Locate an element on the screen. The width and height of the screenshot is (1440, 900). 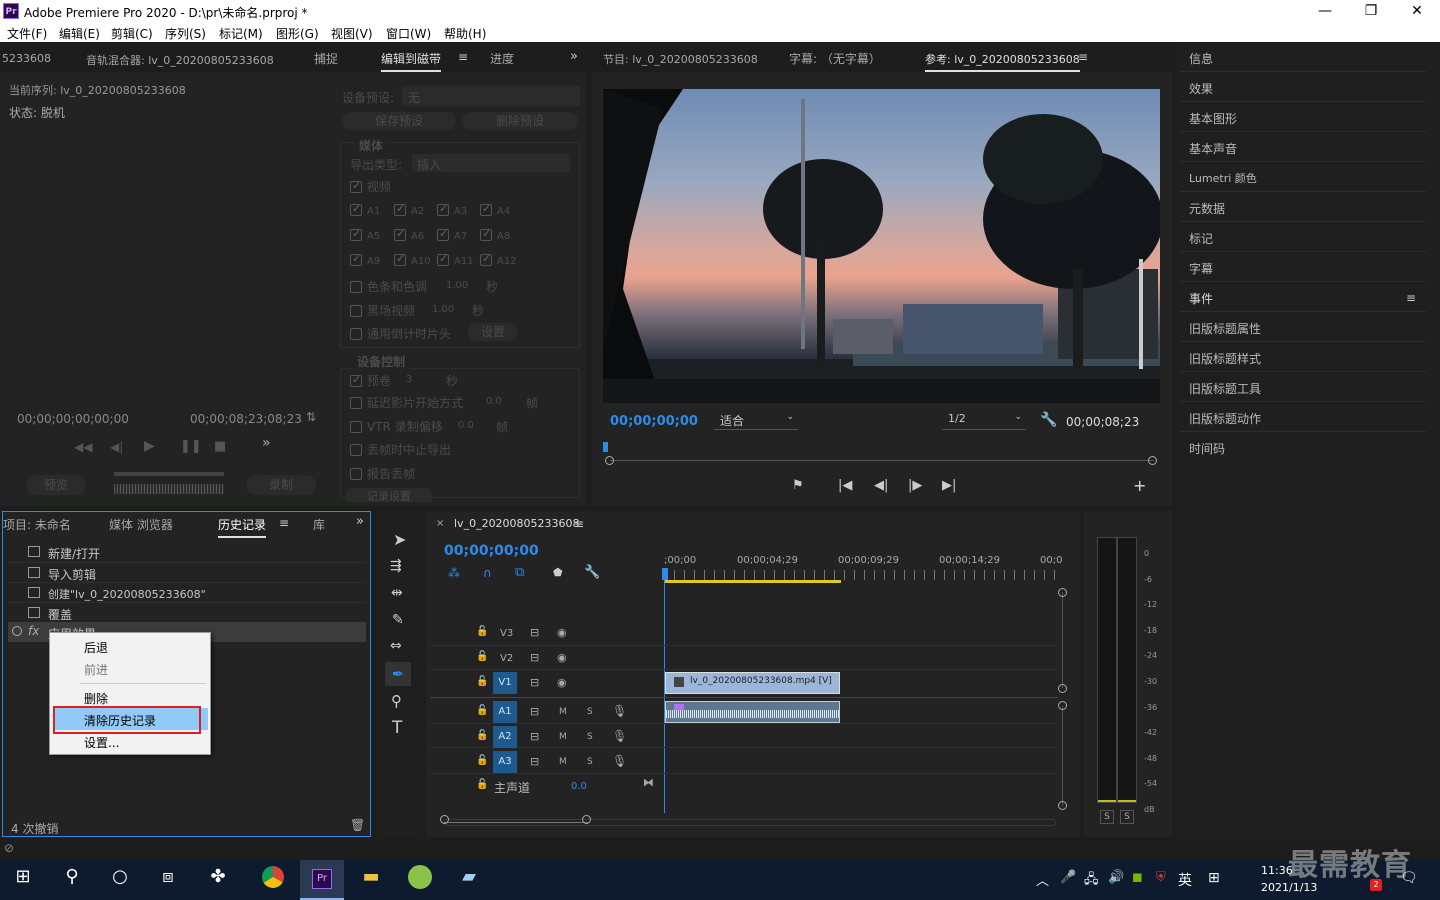
timeline-tab-menu-icon: ≡ is located at coordinates (579, 524).